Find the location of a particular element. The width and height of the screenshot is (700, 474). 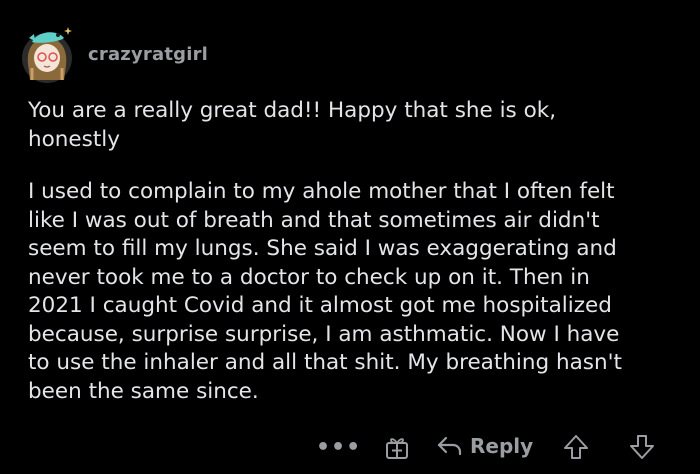

award-button is located at coordinates (397, 447).